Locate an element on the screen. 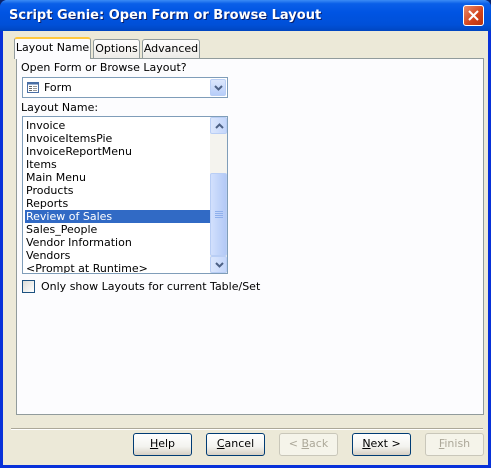 The height and width of the screenshot is (468, 491). scroll-down-button is located at coordinates (218, 264).